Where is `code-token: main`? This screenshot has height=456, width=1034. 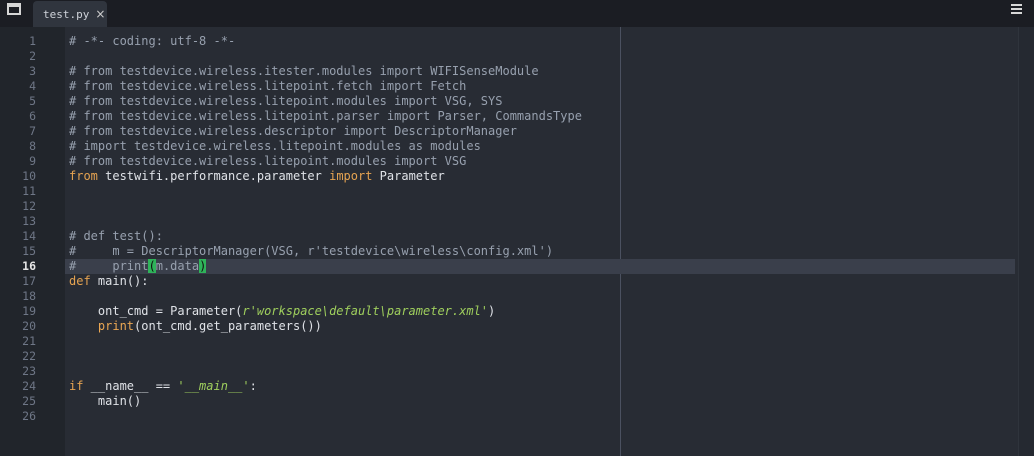 code-token: main is located at coordinates (108, 281).